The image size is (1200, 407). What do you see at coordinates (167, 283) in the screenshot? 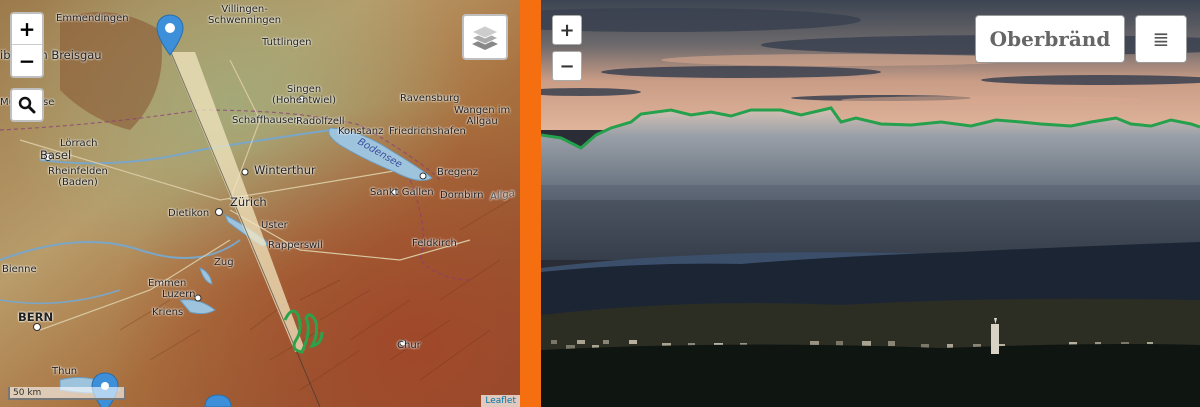
I see `map-label: Emmen` at bounding box center [167, 283].